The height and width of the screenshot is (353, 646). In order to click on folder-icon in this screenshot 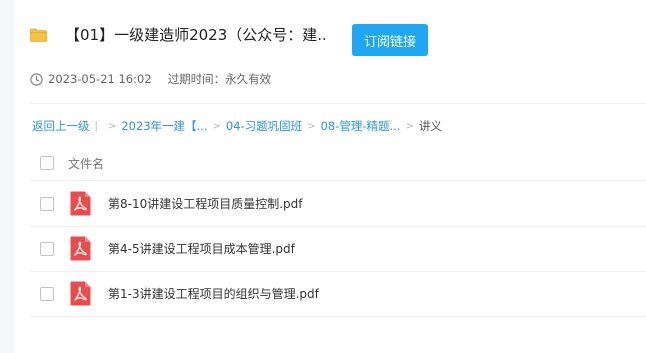, I will do `click(38, 35)`.